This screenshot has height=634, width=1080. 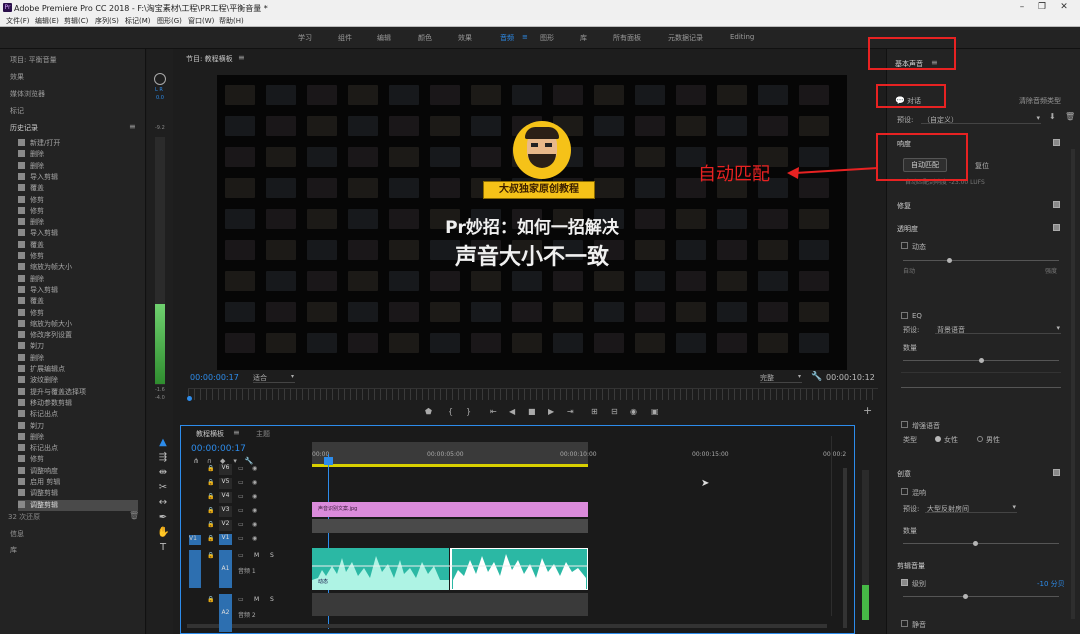 I want to click on workspace-audio-menu-icon: ≡, so click(x=525, y=37).